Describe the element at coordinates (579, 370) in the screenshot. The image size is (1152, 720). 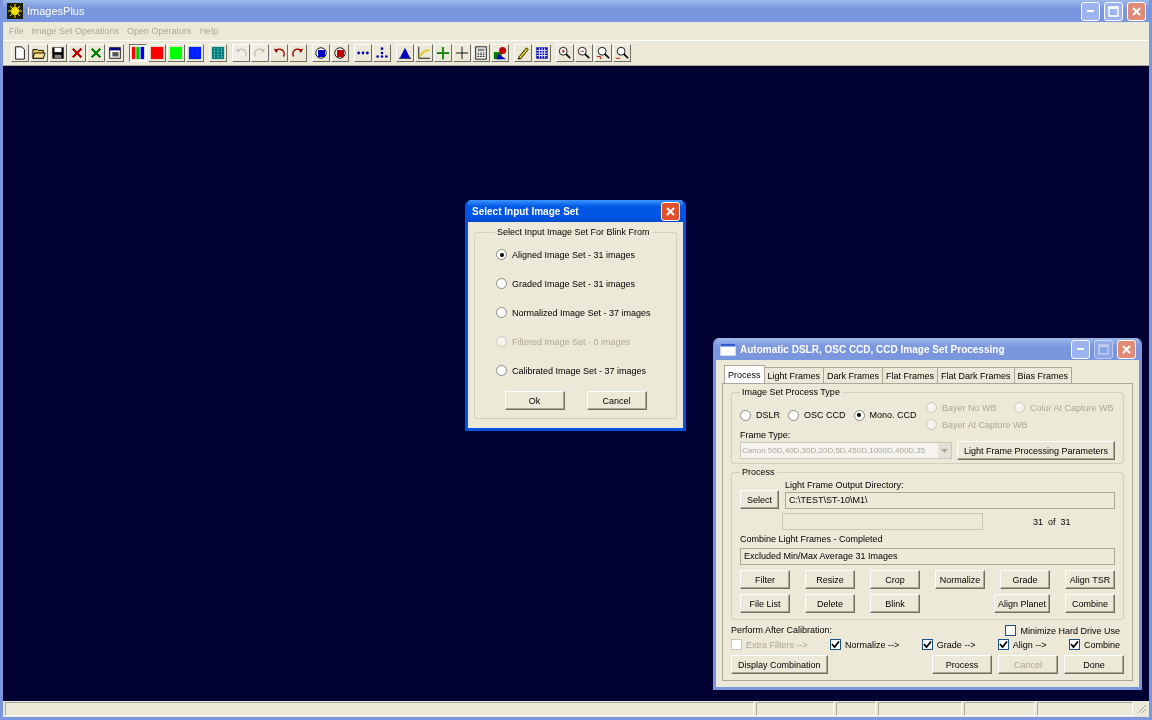
I see `radio-label: Calibrated Image Set - 37 images` at that location.